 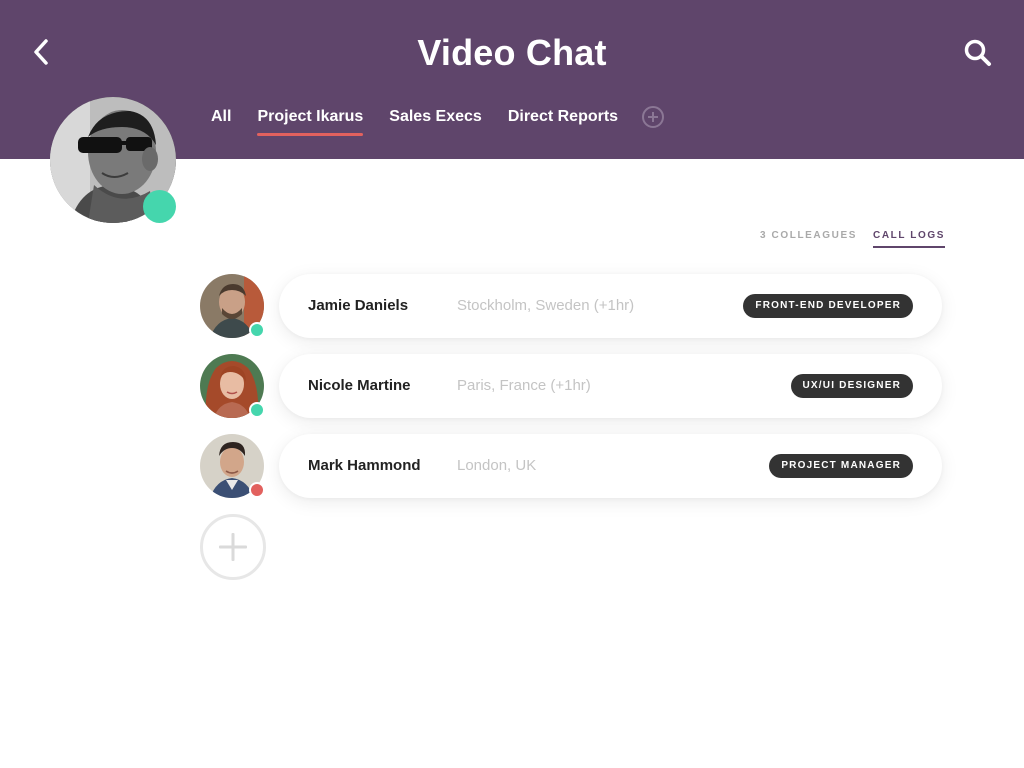 I want to click on role-badge: FRONT-END DEVELOPER, so click(x=828, y=306).